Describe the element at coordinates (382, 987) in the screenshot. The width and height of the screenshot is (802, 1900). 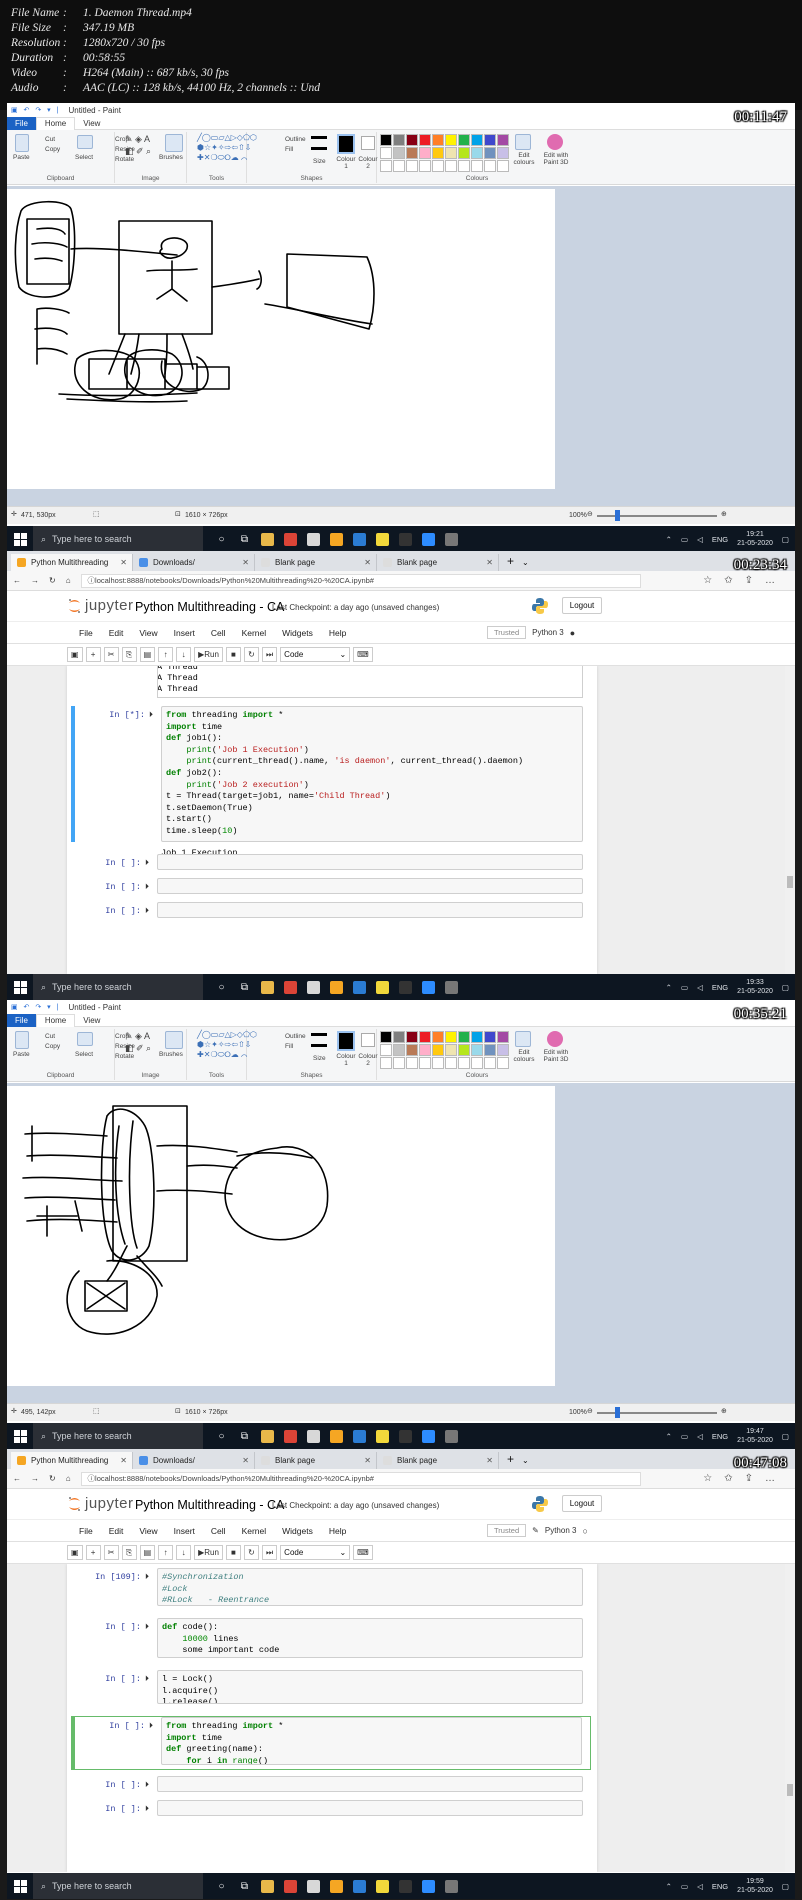
I see `sticky-notes-icon` at that location.